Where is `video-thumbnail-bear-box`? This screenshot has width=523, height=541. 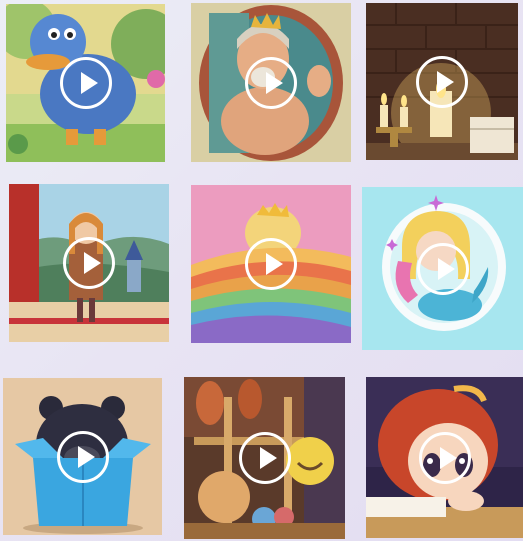 video-thumbnail-bear-box is located at coordinates (82, 456).